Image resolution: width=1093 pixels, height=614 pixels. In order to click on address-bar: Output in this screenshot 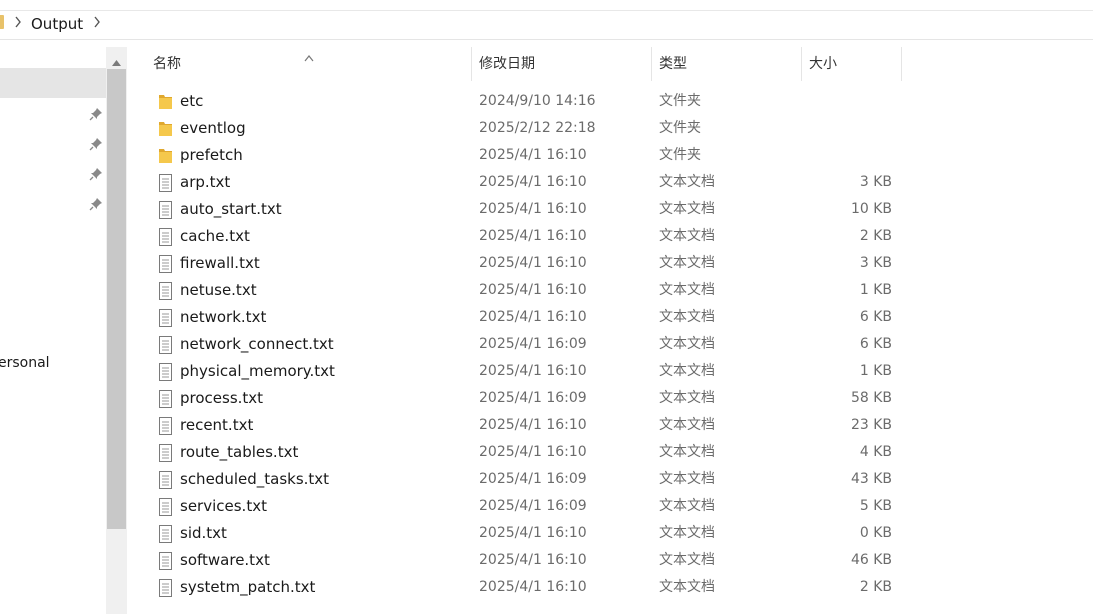, I will do `click(546, 20)`.